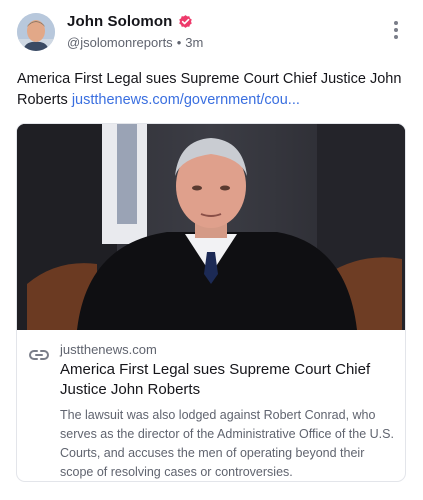 The height and width of the screenshot is (500, 423). Describe the element at coordinates (108, 349) in the screenshot. I see `link-domain: justthenews.com` at that location.